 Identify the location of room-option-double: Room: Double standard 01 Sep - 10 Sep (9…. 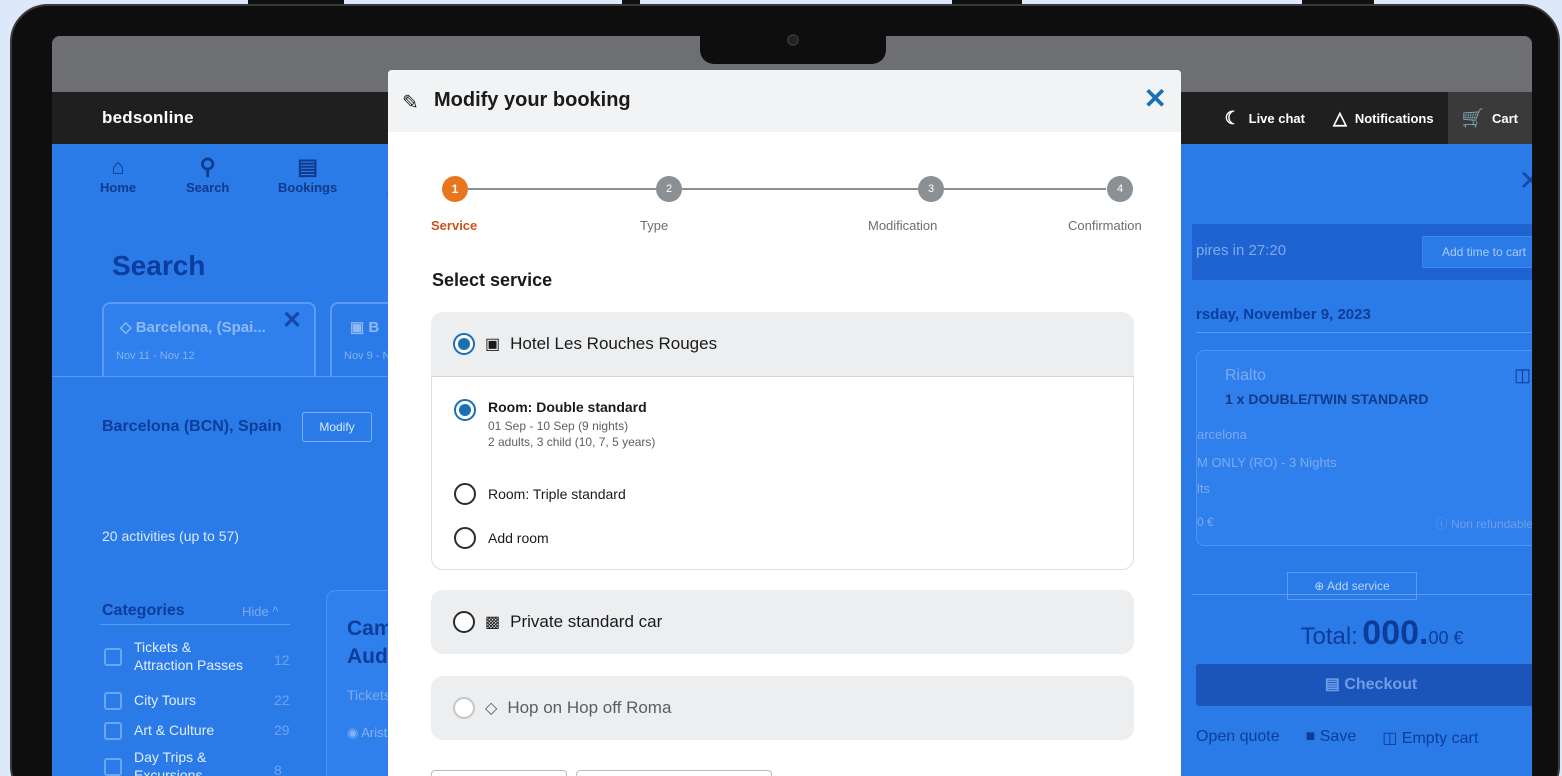
(554, 424).